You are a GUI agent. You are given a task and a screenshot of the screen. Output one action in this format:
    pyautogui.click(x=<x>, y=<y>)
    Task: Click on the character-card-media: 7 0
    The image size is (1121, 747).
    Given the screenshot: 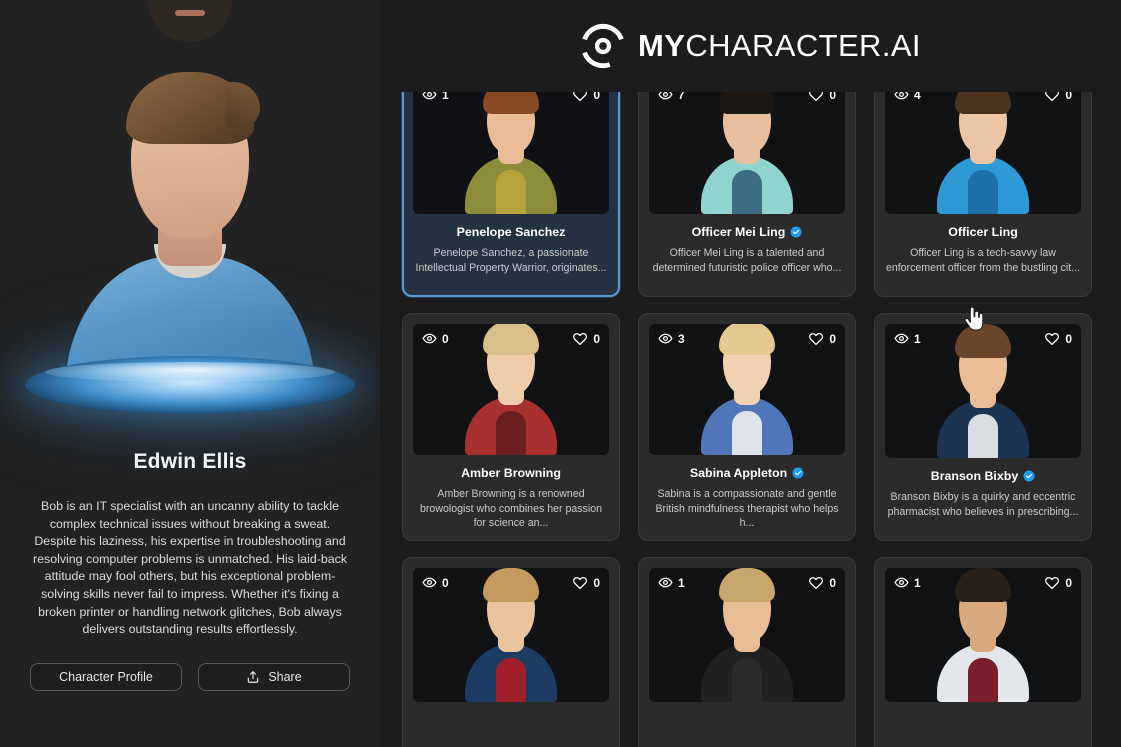 What is the action you would take?
    pyautogui.click(x=747, y=153)
    